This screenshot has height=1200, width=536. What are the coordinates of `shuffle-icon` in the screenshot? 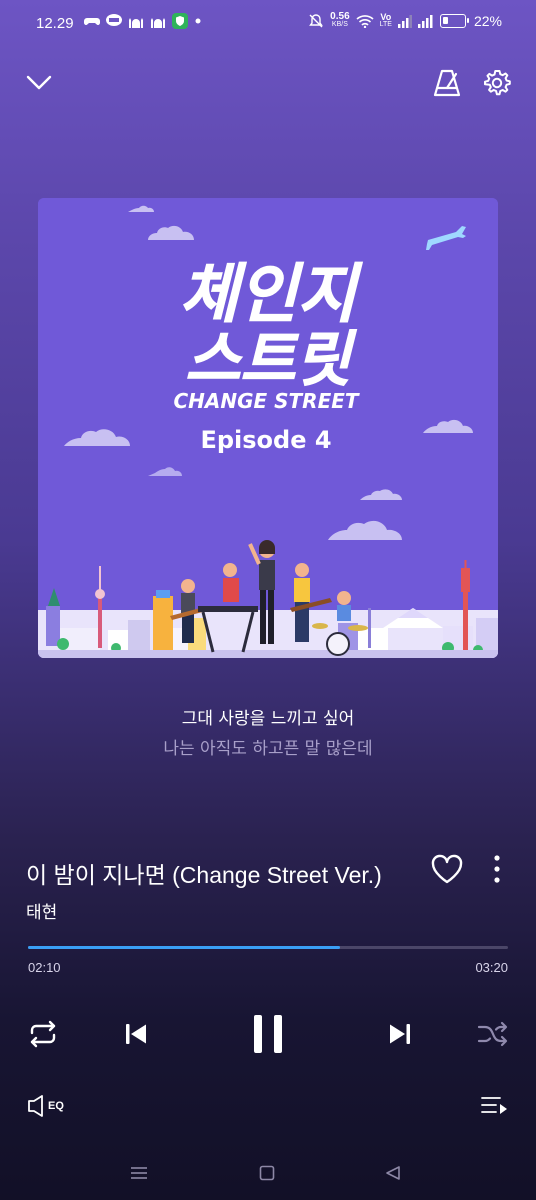 It's located at (492, 1034).